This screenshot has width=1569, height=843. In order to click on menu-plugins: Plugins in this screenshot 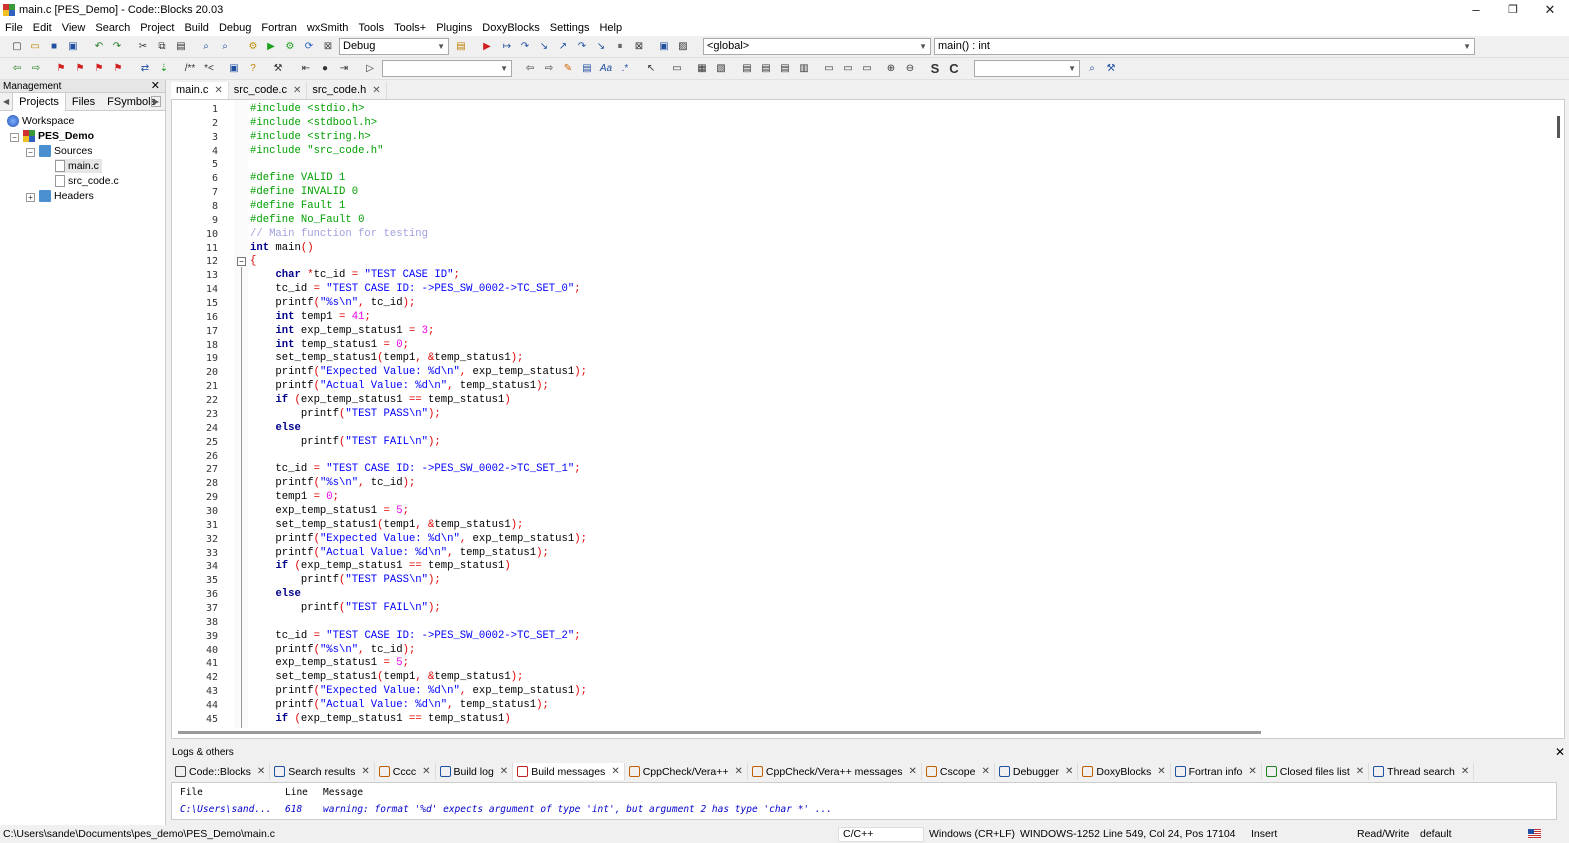, I will do `click(454, 28)`.